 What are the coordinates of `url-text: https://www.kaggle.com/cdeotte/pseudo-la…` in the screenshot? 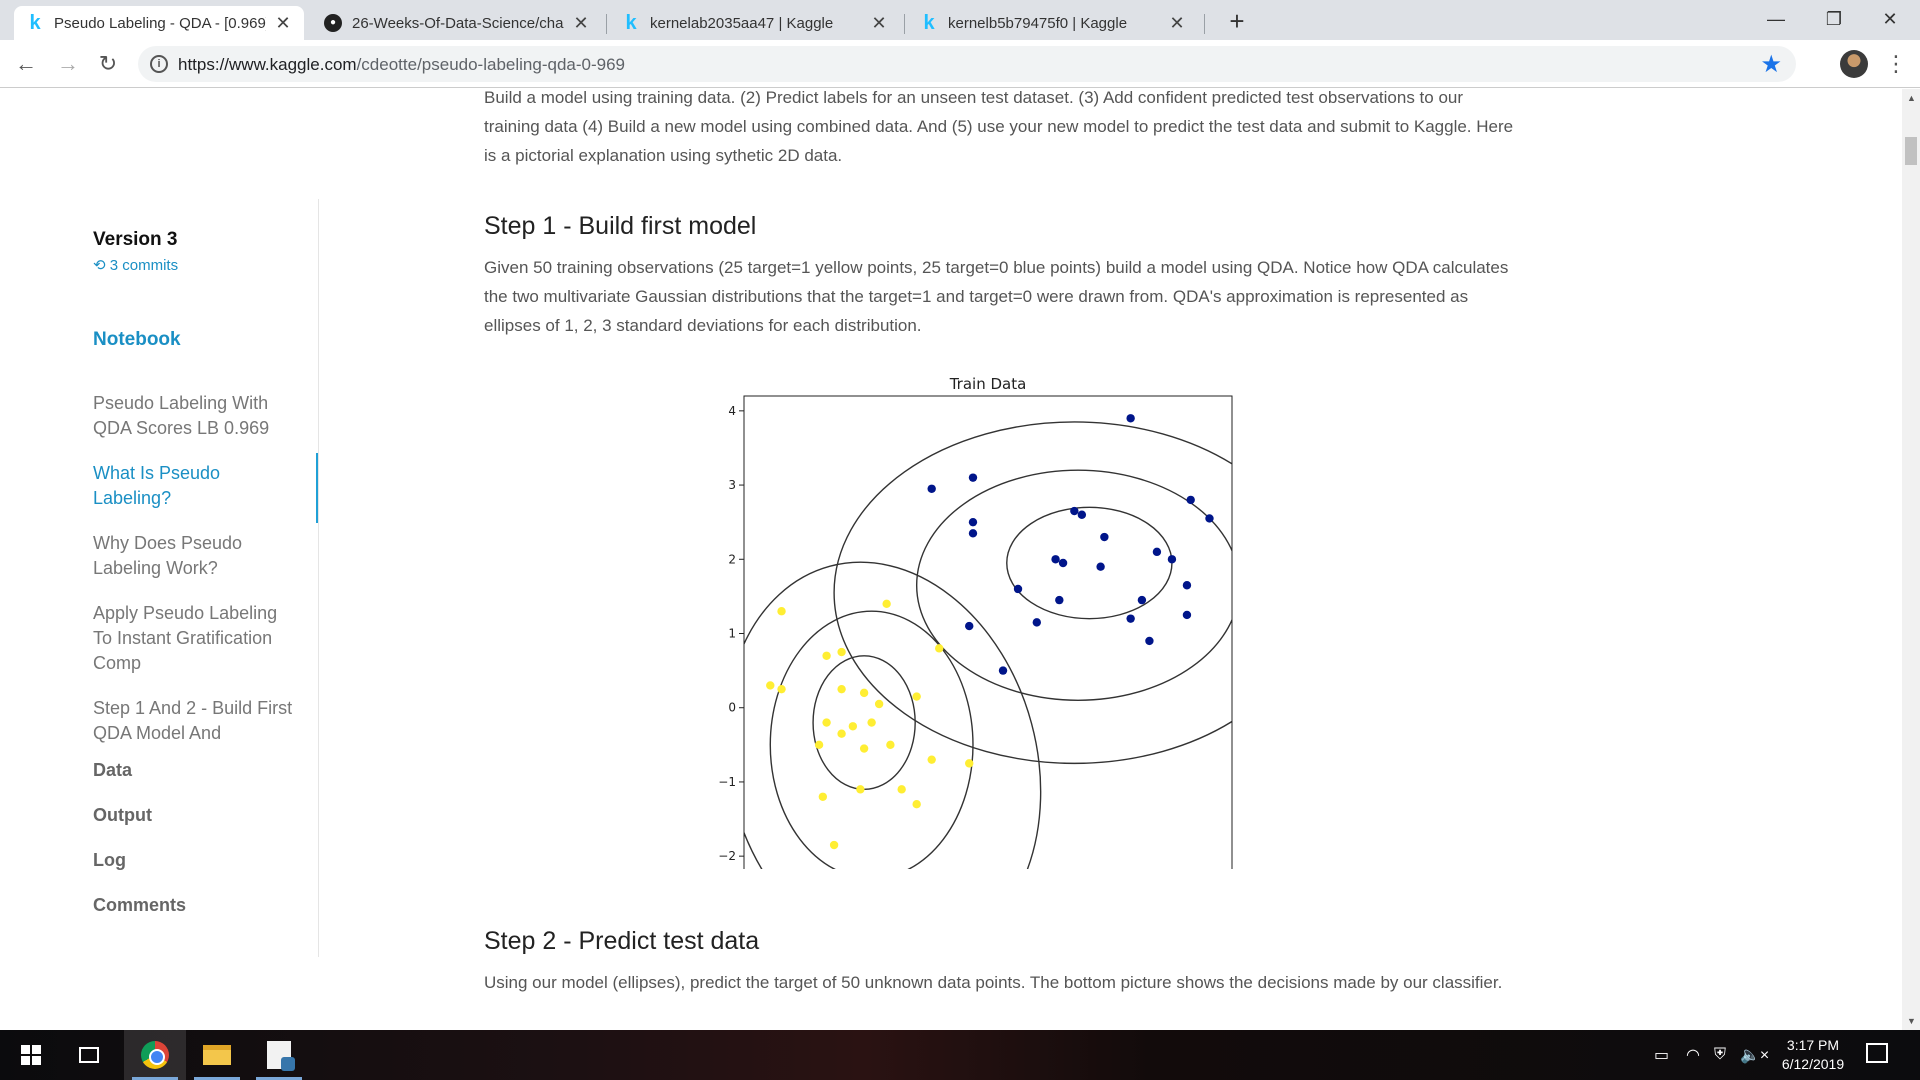 It's located at (401, 65).